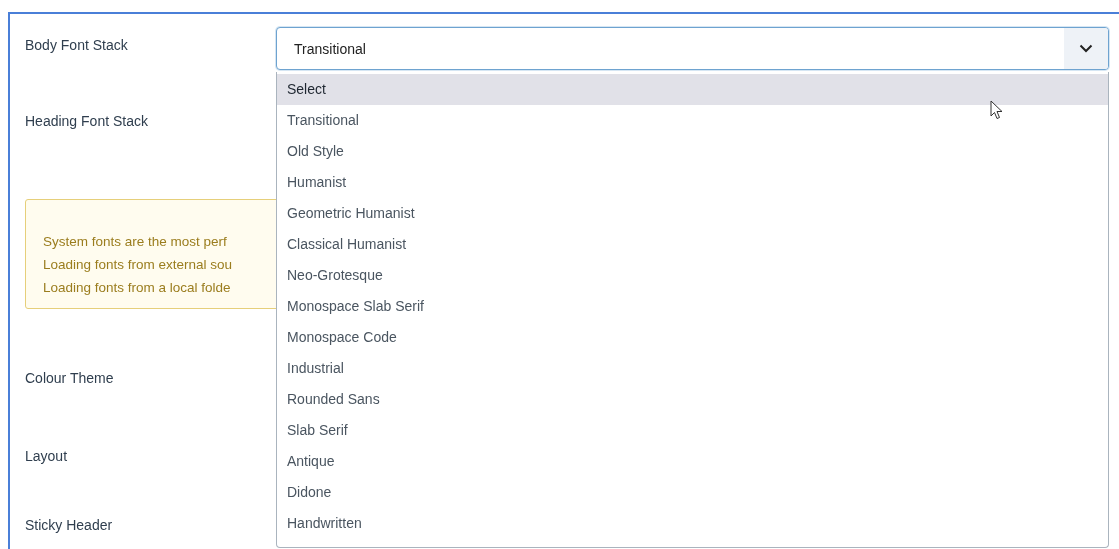  What do you see at coordinates (77, 45) in the screenshot?
I see `field-label: Body Font Stack` at bounding box center [77, 45].